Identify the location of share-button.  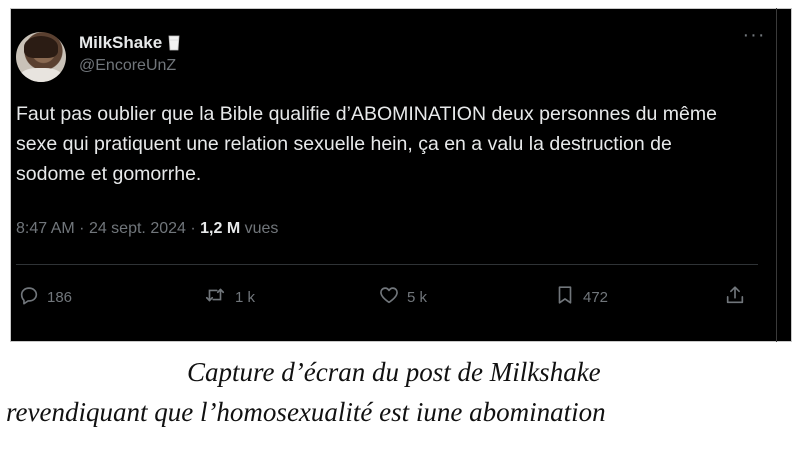
(735, 297).